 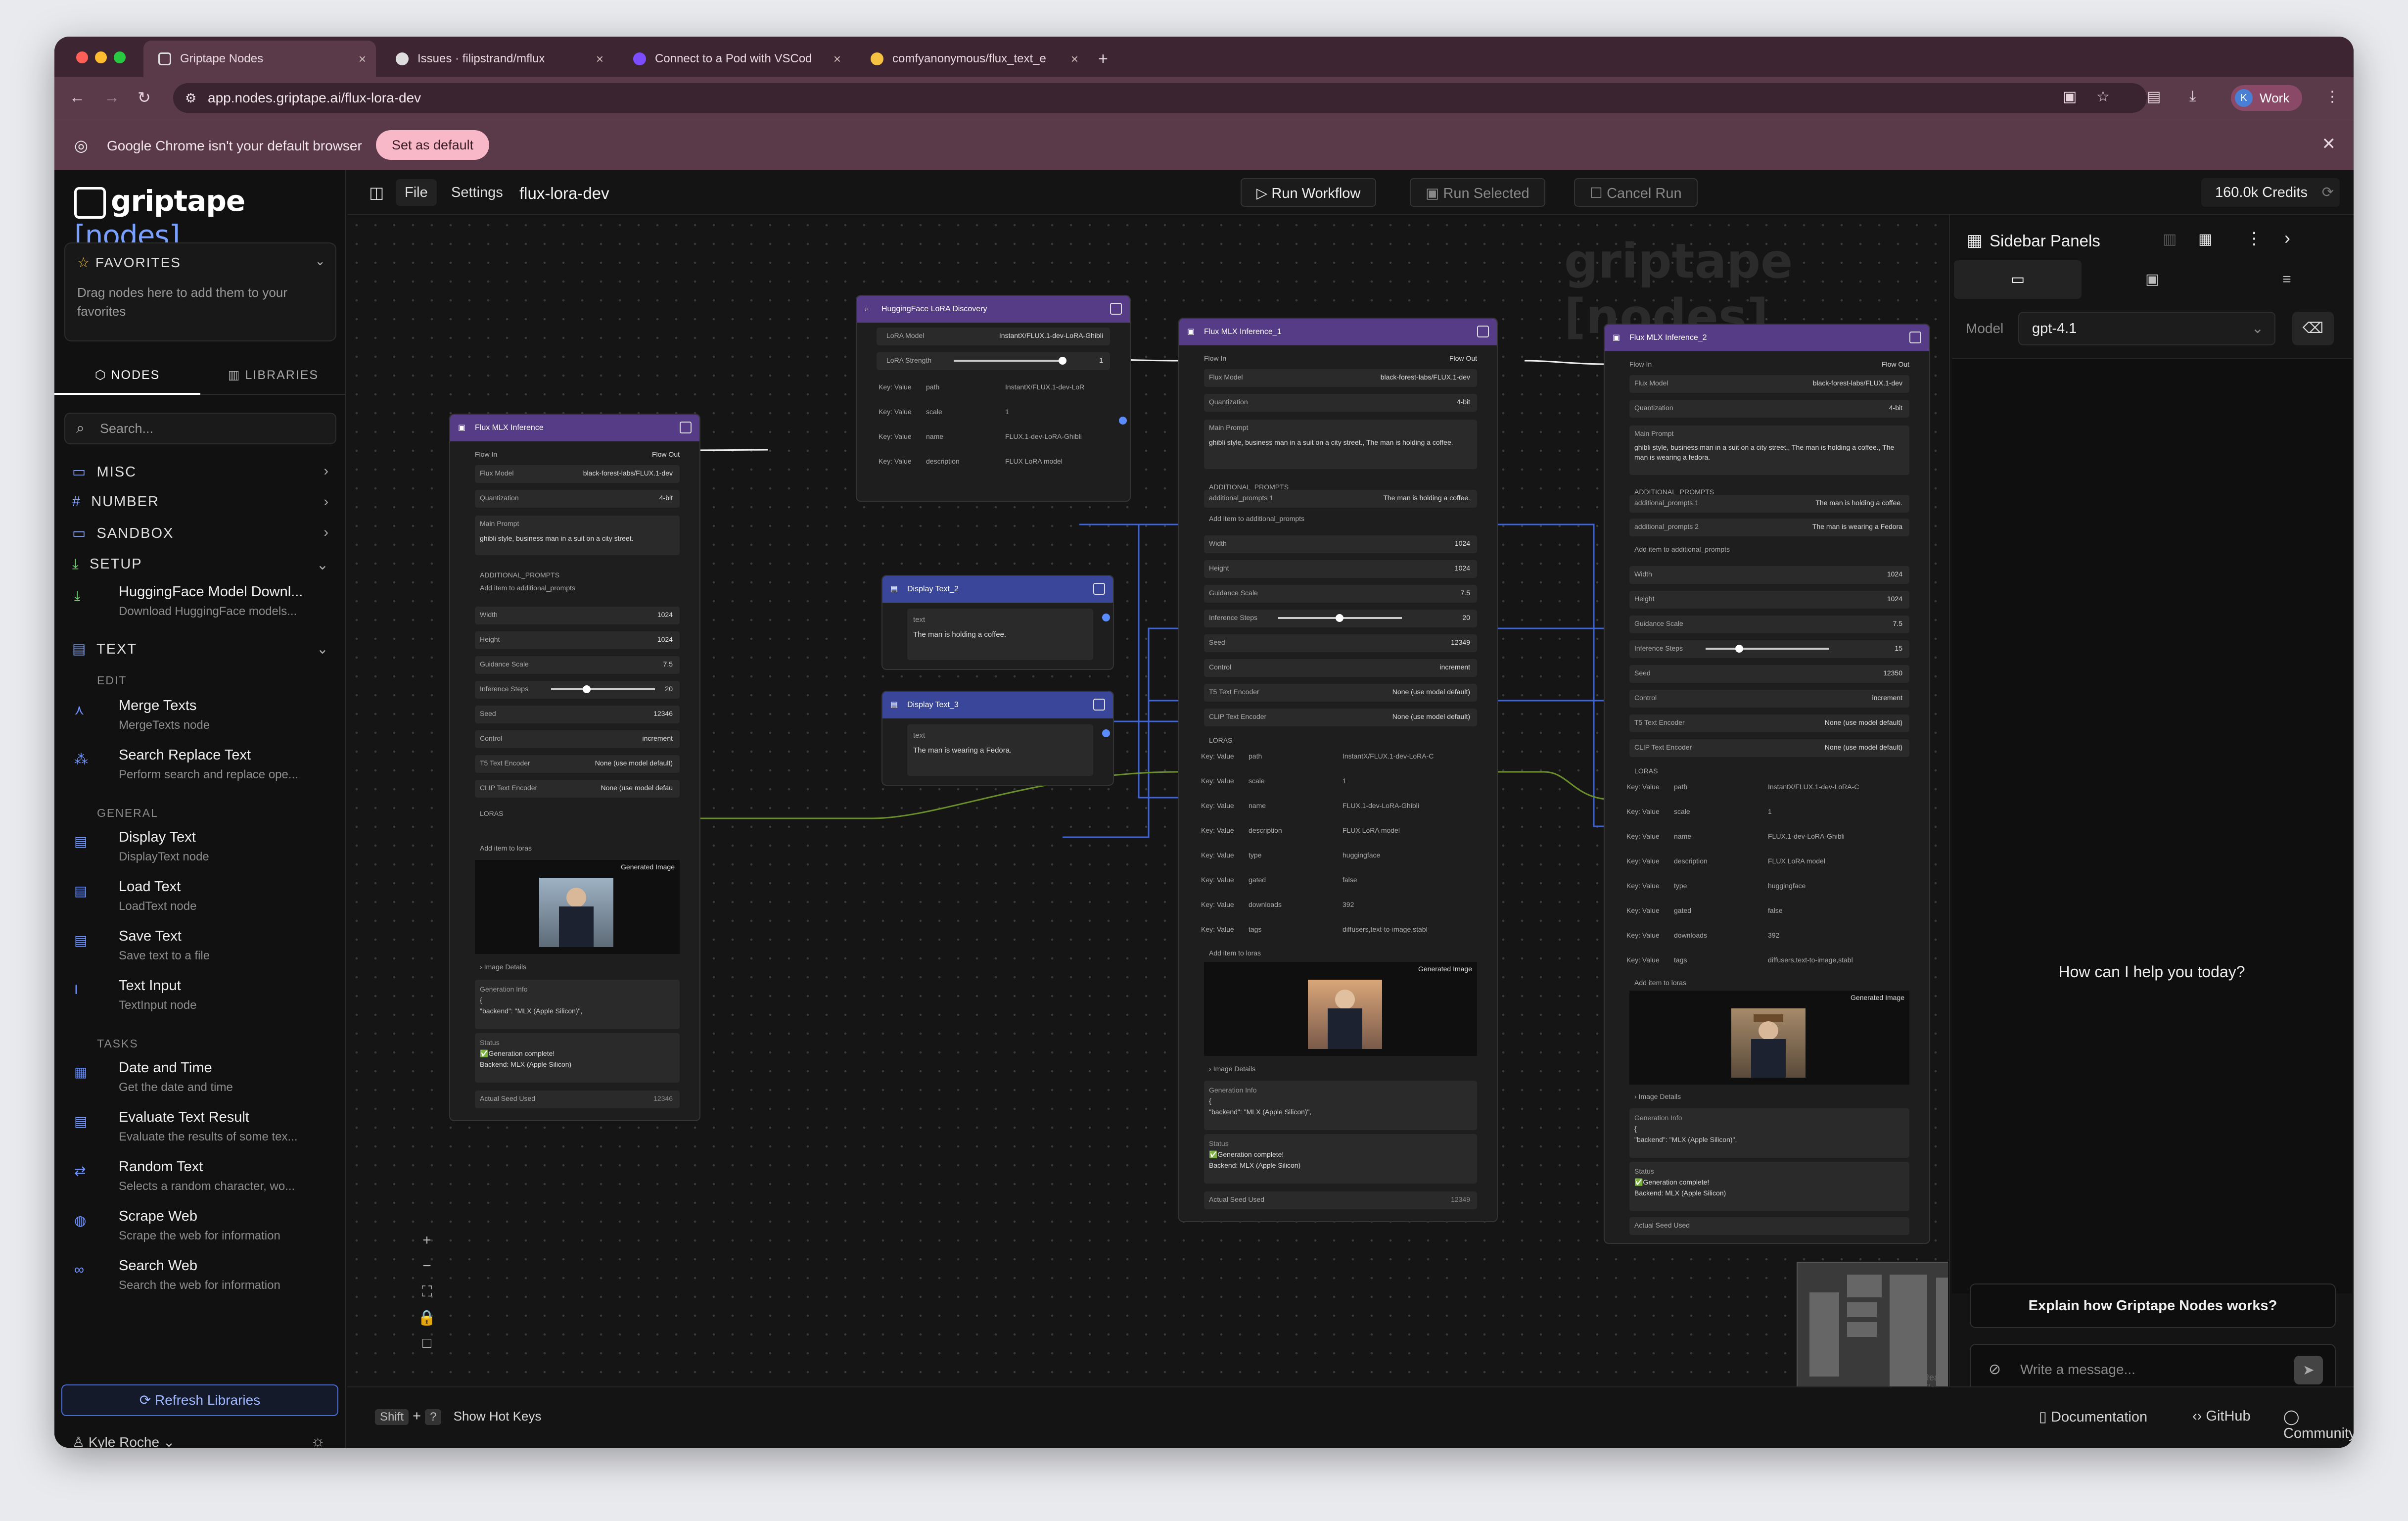 I want to click on seed-field: Seed 12346, so click(x=574, y=713).